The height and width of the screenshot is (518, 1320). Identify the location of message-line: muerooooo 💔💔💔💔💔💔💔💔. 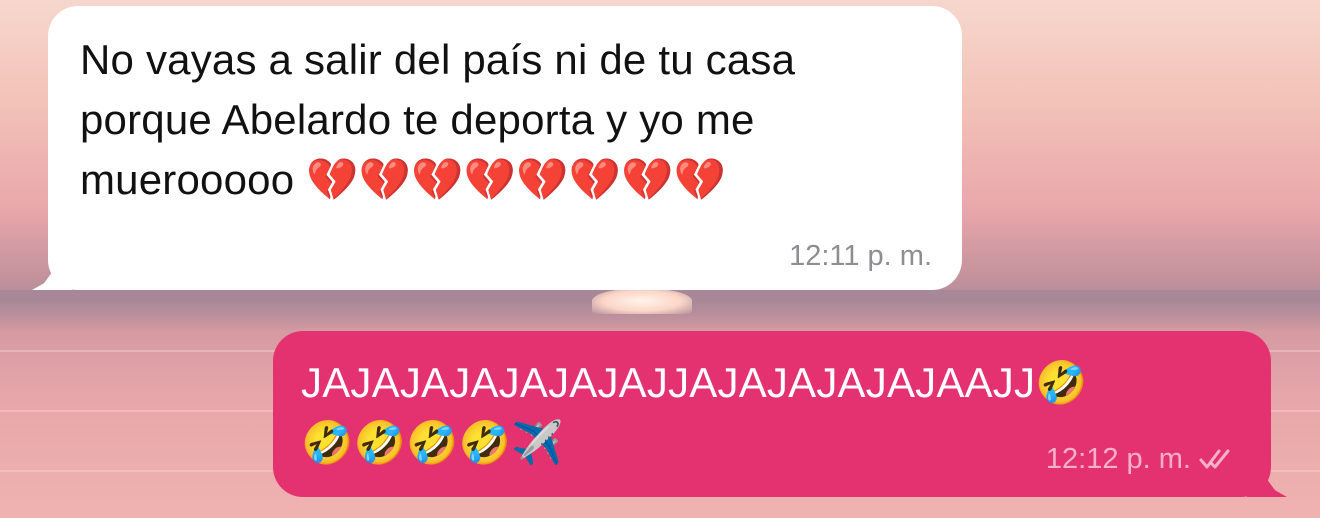
(403, 179).